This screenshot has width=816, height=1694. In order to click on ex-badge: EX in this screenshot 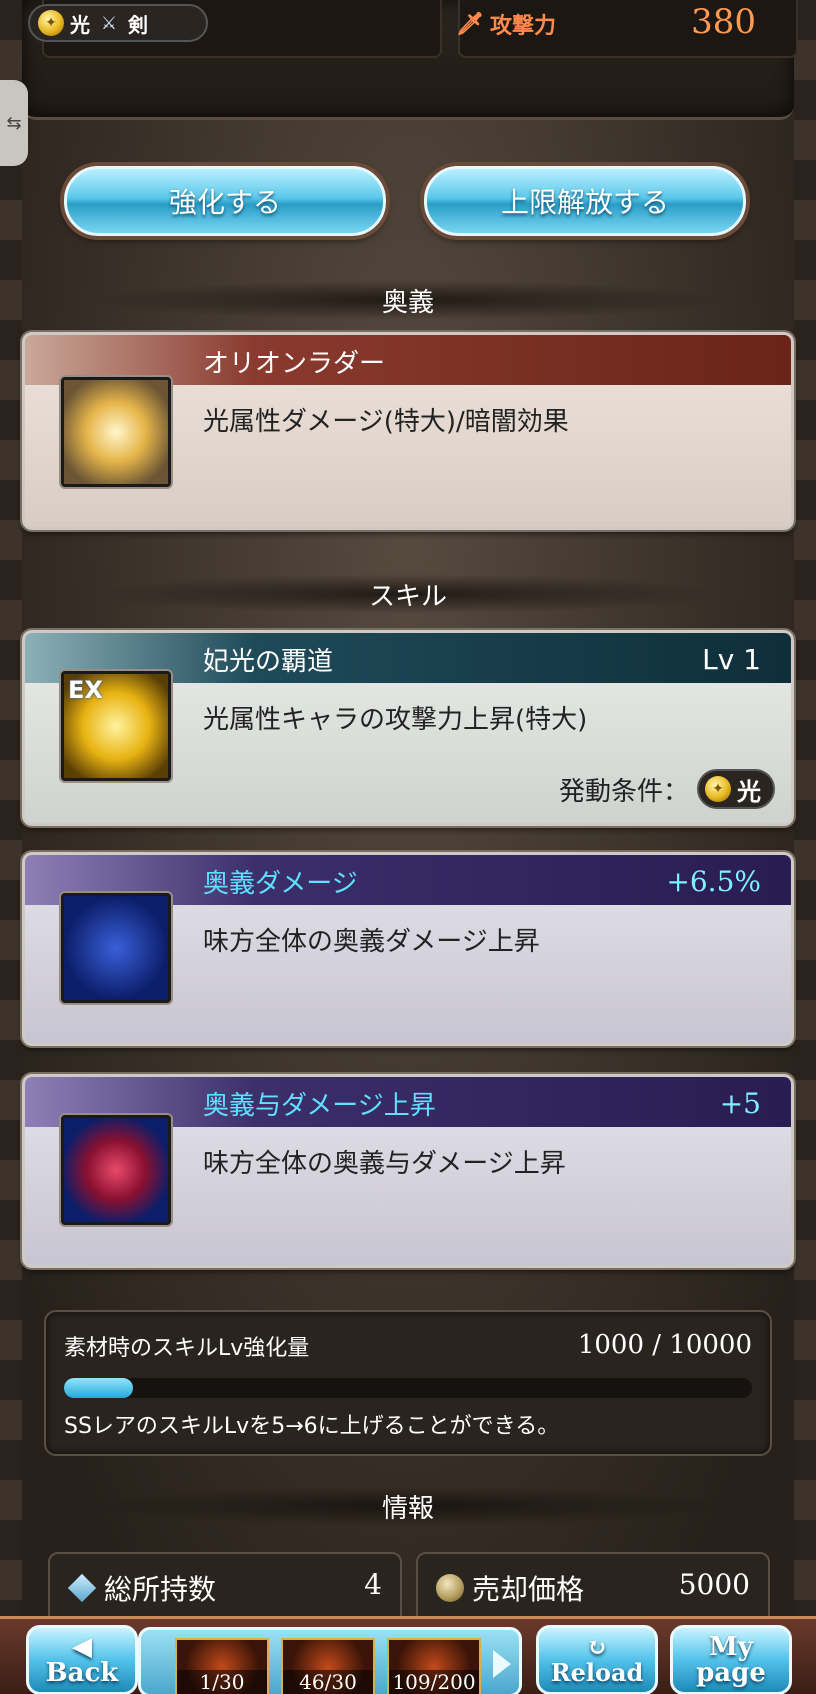, I will do `click(85, 690)`.